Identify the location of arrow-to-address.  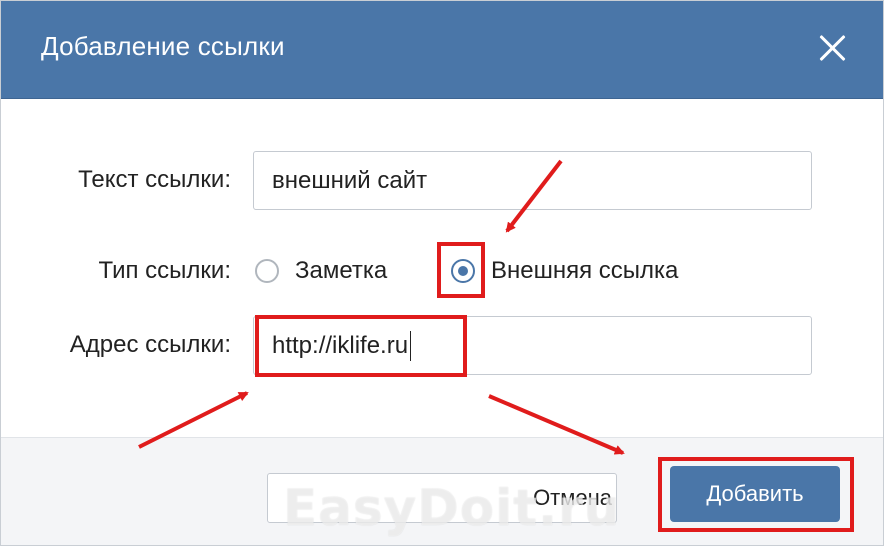
(193, 420).